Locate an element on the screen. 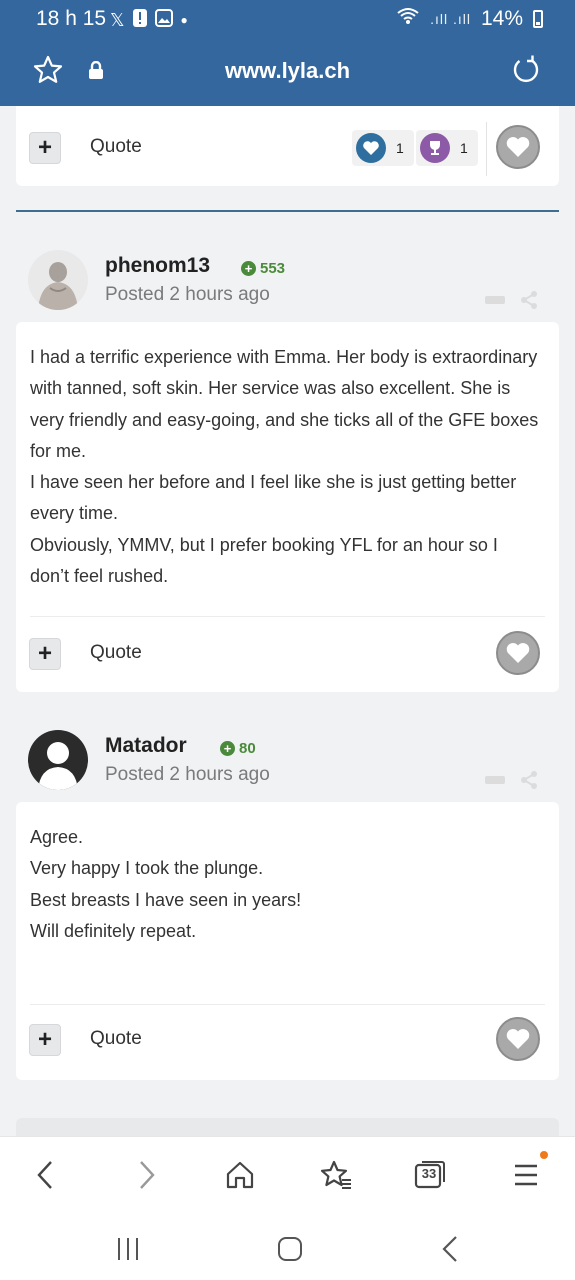  alert-icon is located at coordinates (139, 20).